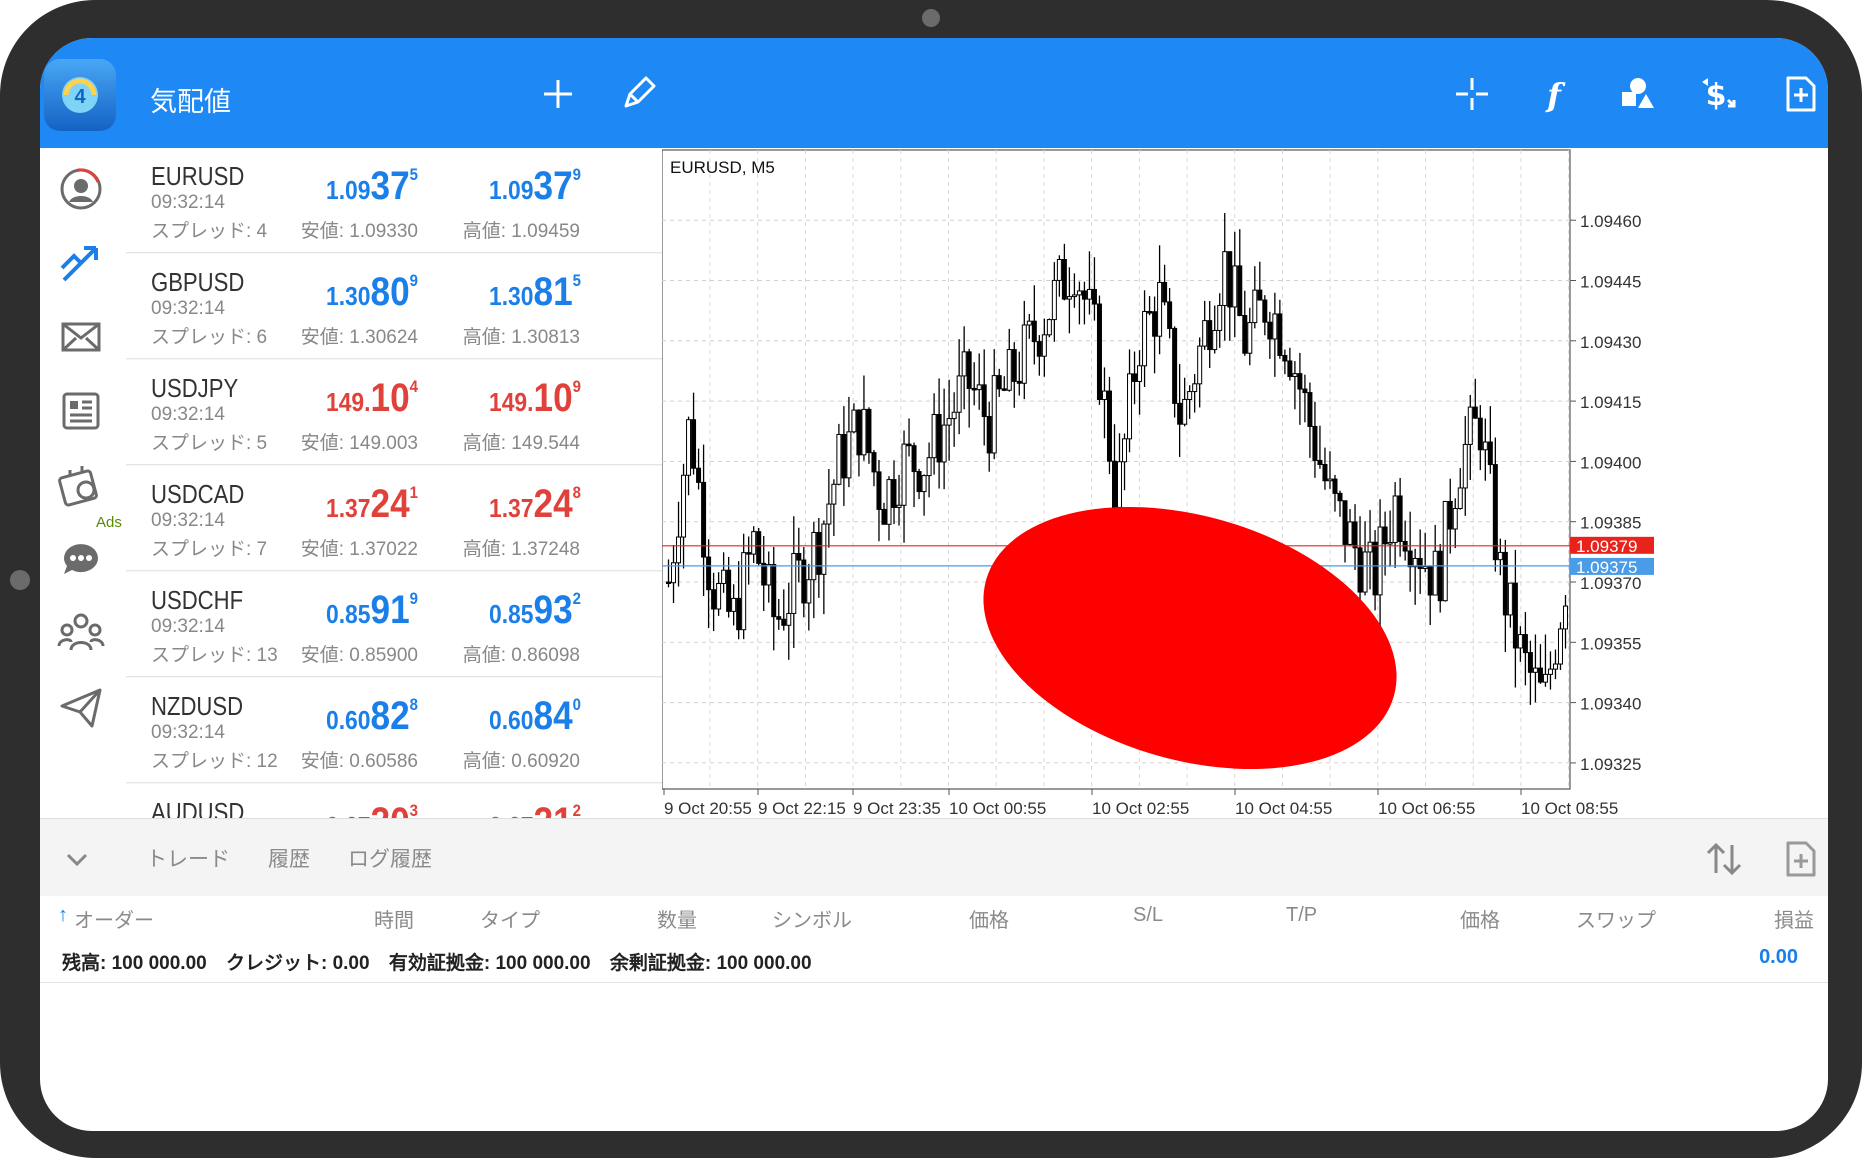  I want to click on quote-row-audusd: AUDUSD 0.67203 0.67212, so click(394, 801).